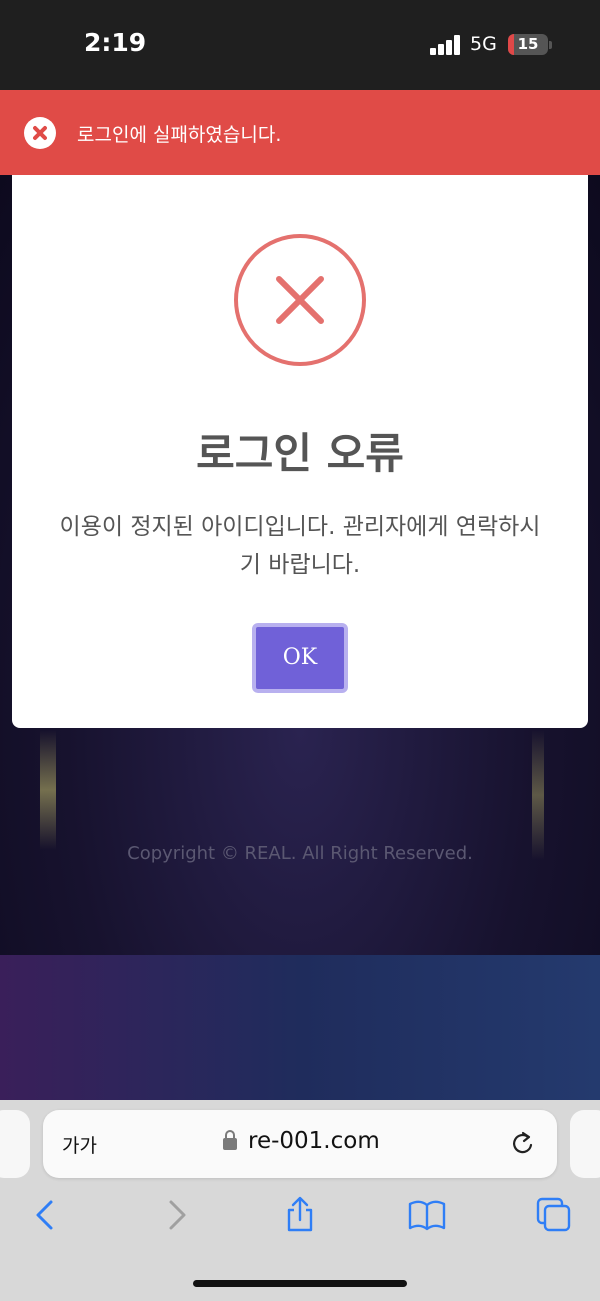  Describe the element at coordinates (300, 300) in the screenshot. I see `error-x-icon` at that location.